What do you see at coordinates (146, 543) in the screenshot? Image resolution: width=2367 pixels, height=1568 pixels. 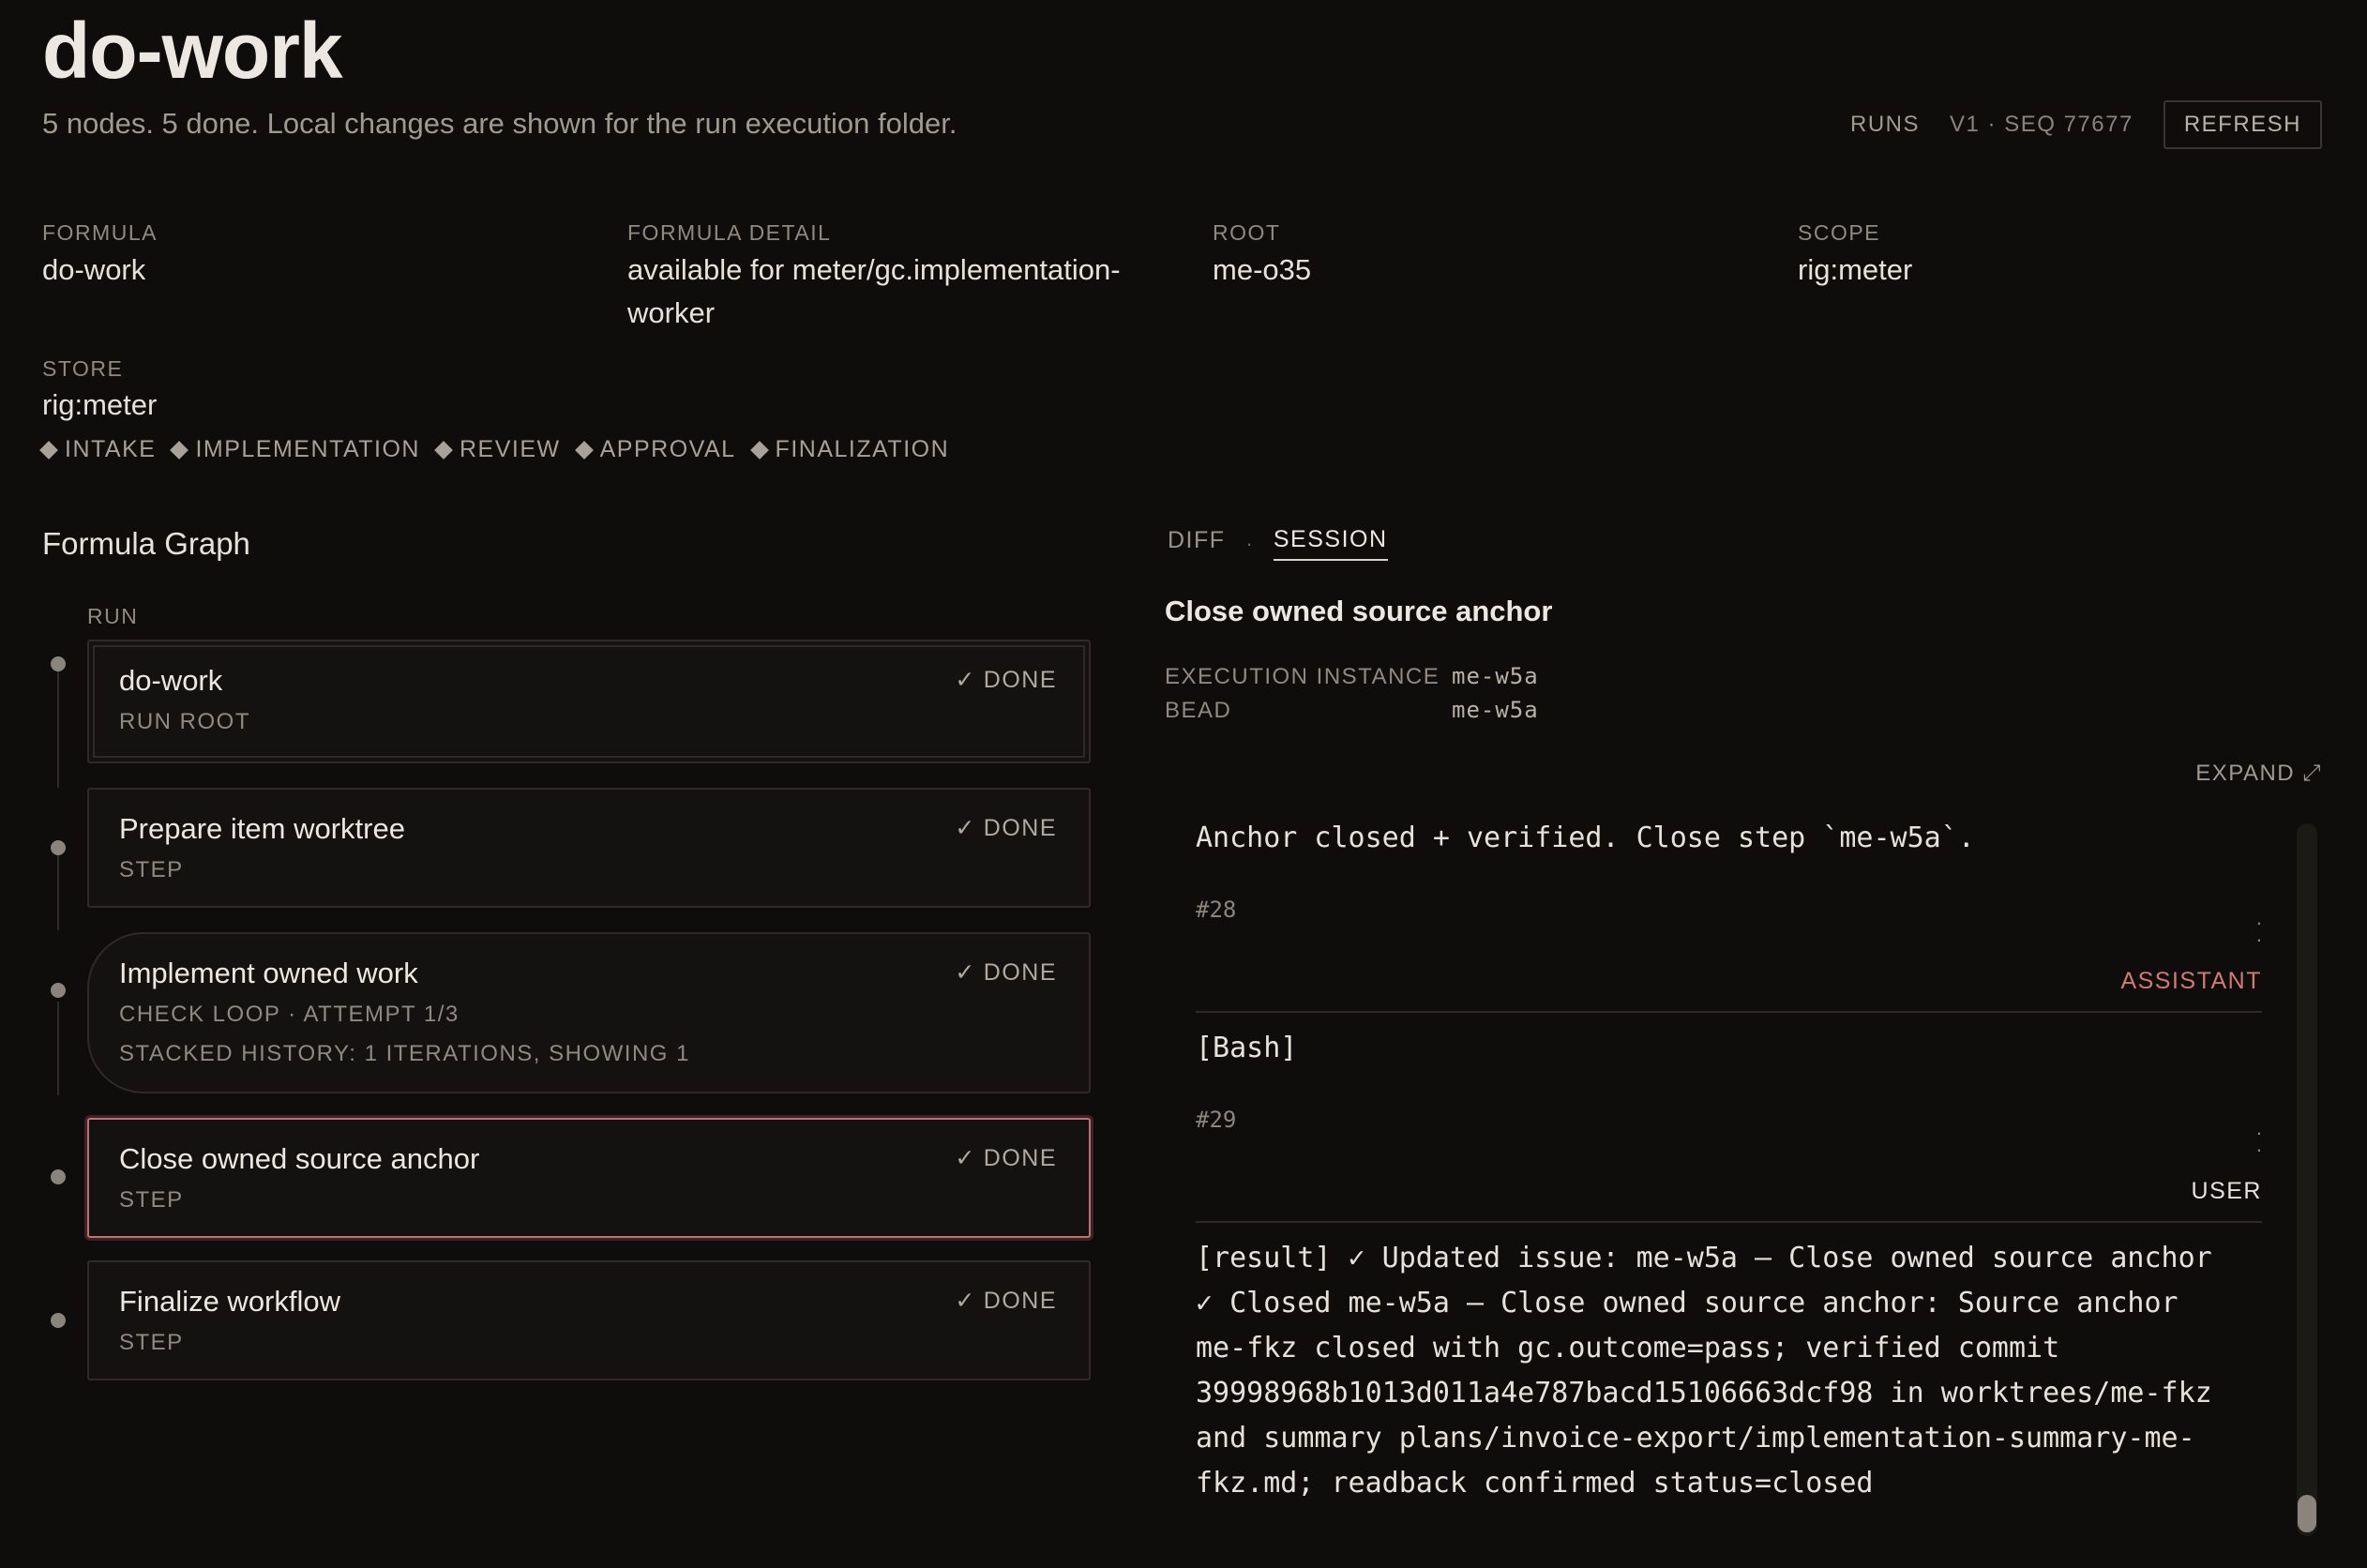 I see `graph-title: Formula Graph` at bounding box center [146, 543].